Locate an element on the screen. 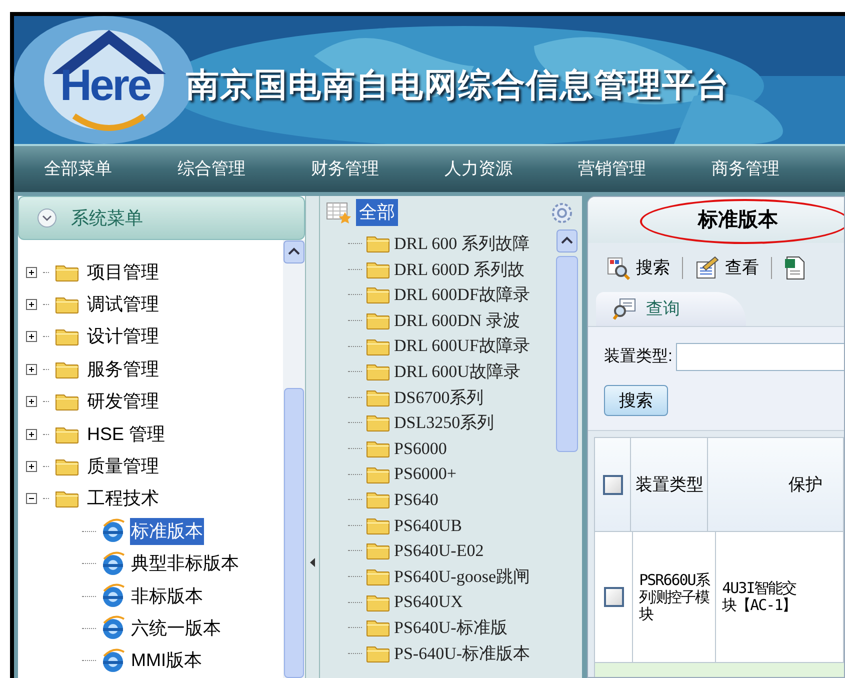 The image size is (845, 678). tree-root-item: 全部 is located at coordinates (377, 212).